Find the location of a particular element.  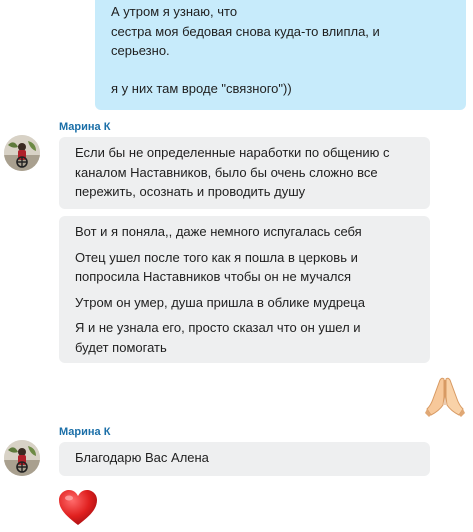

message-line: пережить, осознать и проводить душу is located at coordinates (190, 191).